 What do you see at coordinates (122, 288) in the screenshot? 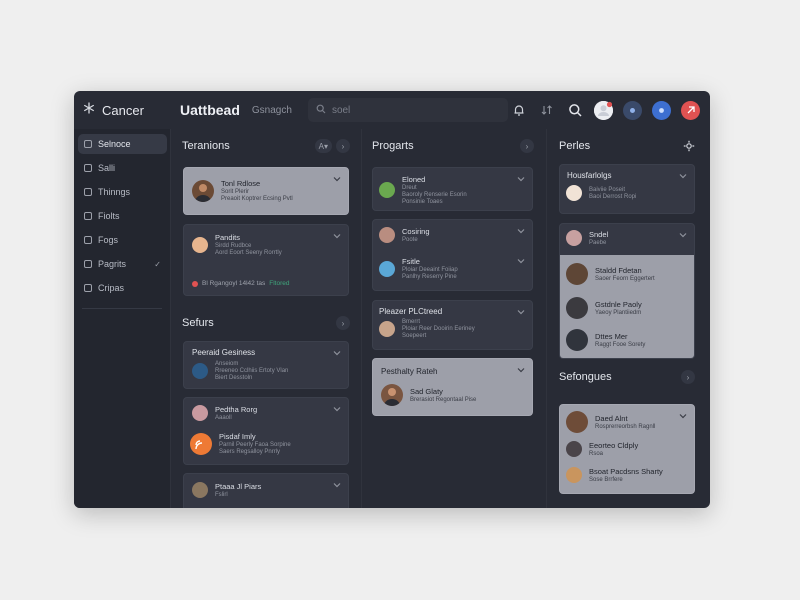
I see `sidebar-item-7: Cripas` at bounding box center [122, 288].